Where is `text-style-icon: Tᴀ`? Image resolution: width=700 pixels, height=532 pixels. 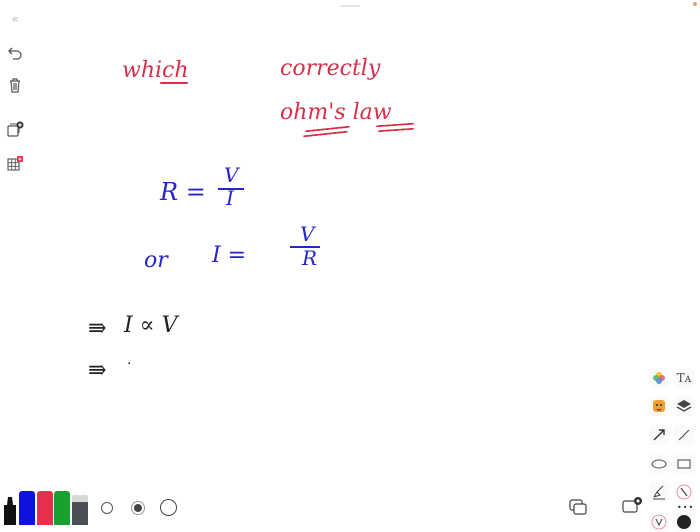
text-style-icon: Tᴀ is located at coordinates (684, 378).